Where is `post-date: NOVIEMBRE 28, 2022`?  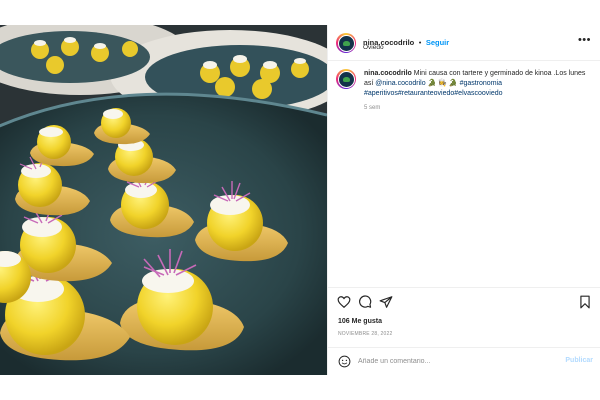
post-date: NOVIEMBRE 28, 2022 is located at coordinates (365, 334).